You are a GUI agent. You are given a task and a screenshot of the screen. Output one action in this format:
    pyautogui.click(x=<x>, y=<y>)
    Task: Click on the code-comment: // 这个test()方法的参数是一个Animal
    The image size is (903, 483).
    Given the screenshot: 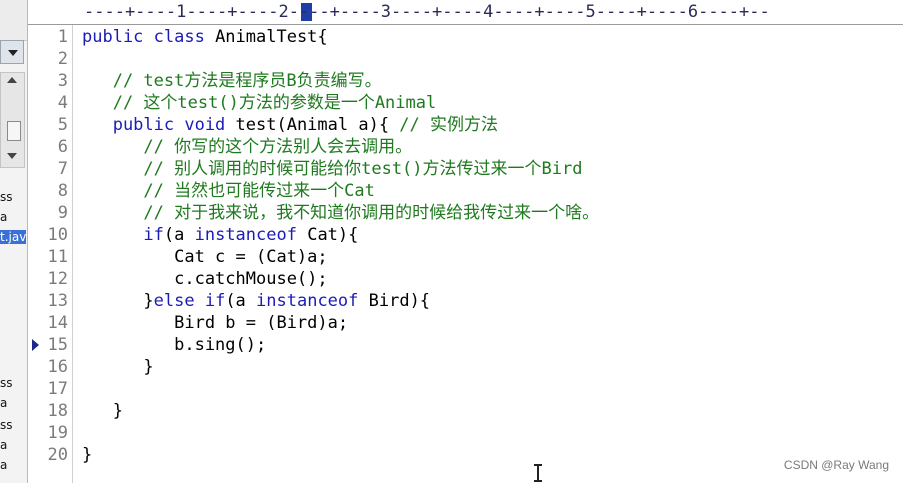 What is the action you would take?
    pyautogui.click(x=259, y=103)
    